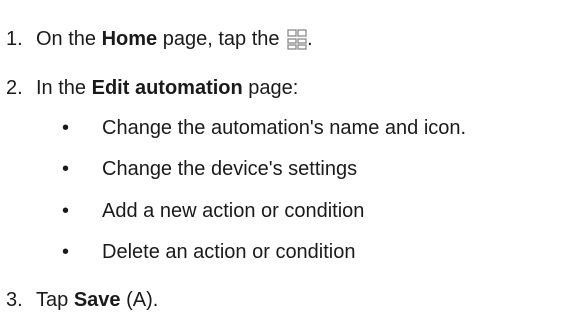  Describe the element at coordinates (14, 39) in the screenshot. I see `step-number: 1.` at that location.